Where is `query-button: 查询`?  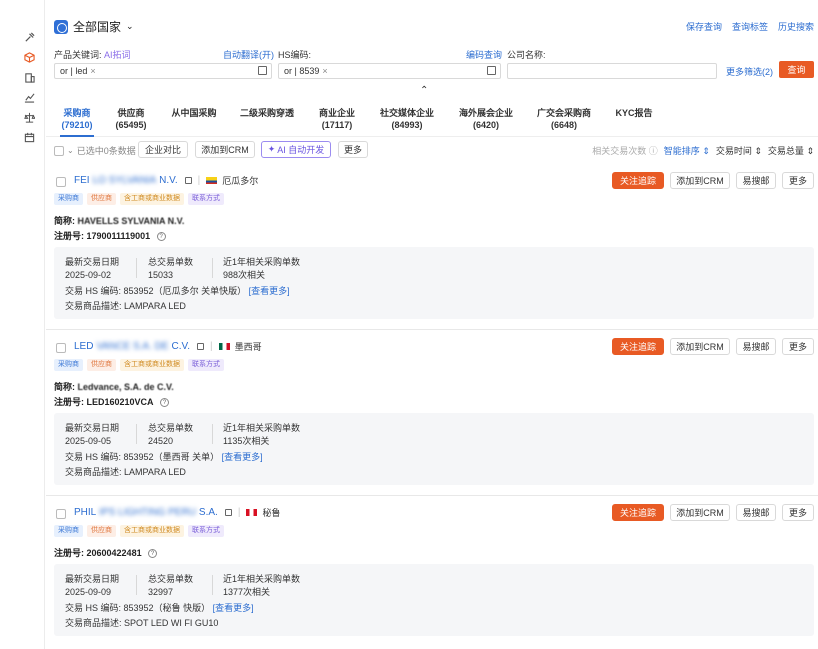 query-button: 查询 is located at coordinates (796, 69).